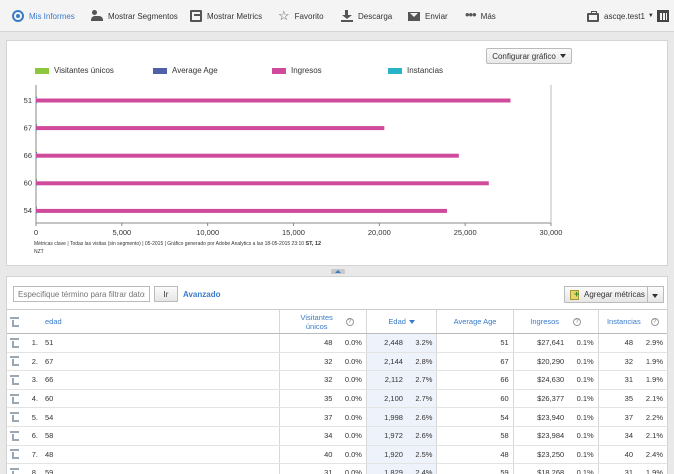  Describe the element at coordinates (656, 294) in the screenshot. I see `add-metrics-dropdown` at that location.